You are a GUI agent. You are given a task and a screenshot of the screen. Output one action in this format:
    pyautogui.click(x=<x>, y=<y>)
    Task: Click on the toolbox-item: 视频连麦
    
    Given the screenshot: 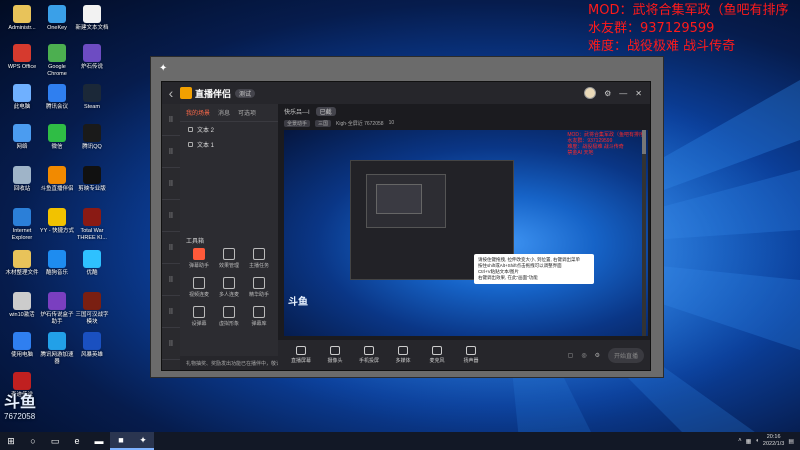 What is the action you would take?
    pyautogui.click(x=199, y=287)
    